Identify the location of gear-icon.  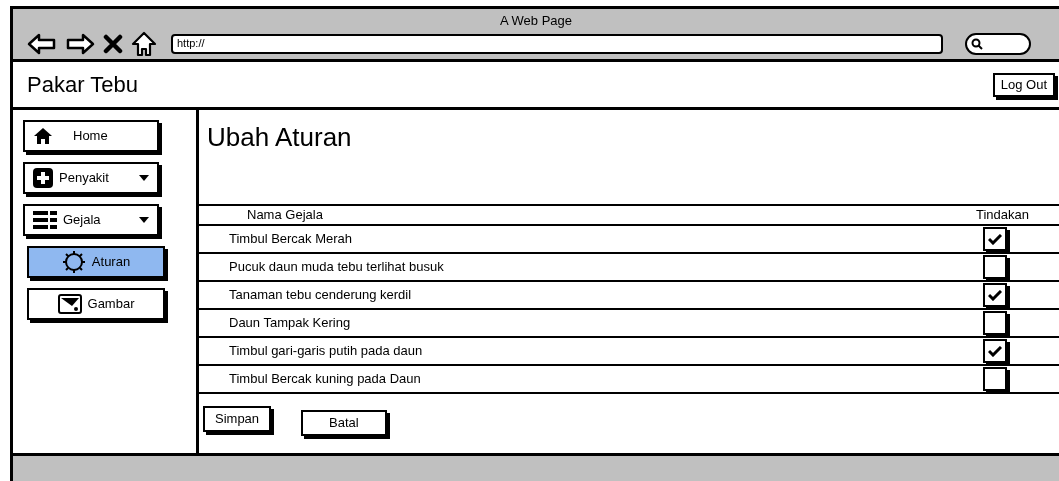
(73, 262).